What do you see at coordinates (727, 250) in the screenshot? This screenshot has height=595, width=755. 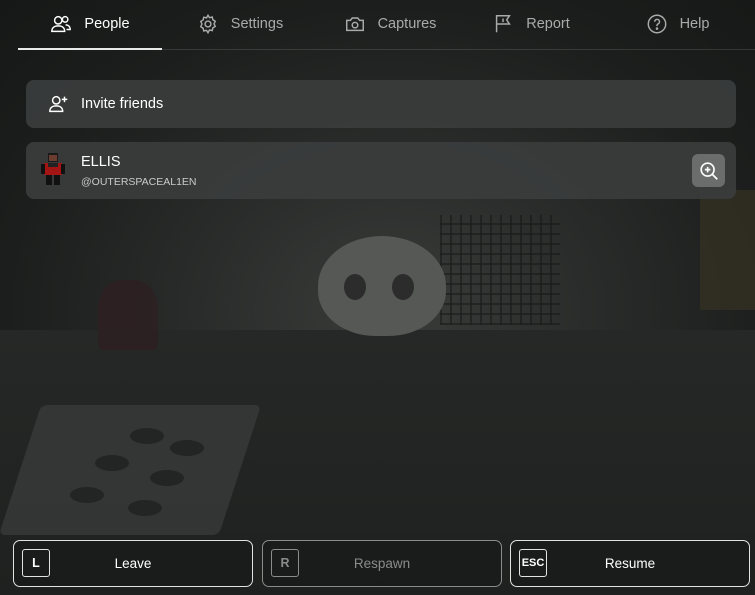 I see `scene-lamp` at bounding box center [727, 250].